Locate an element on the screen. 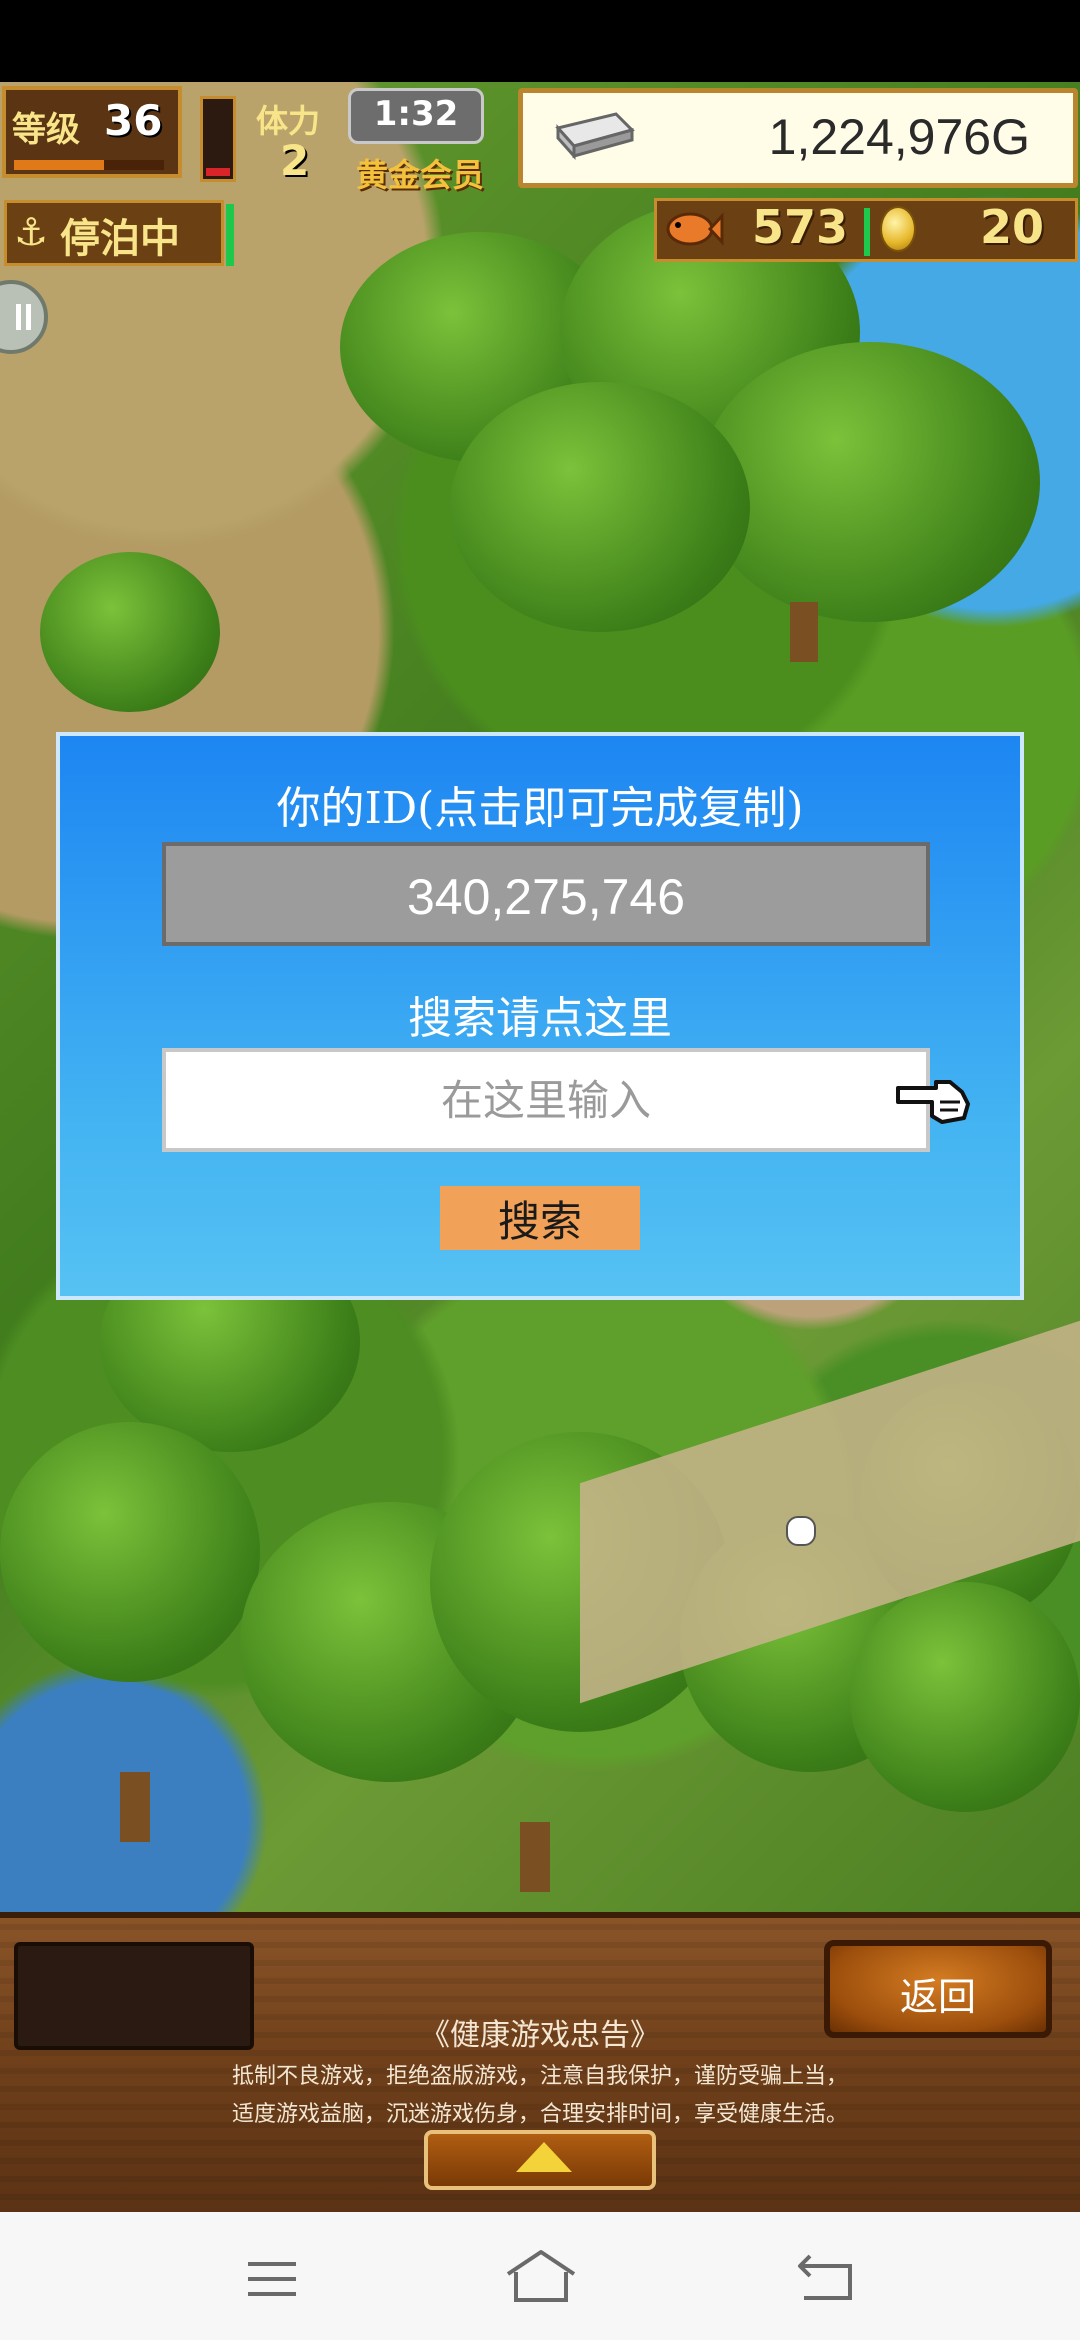 The width and height of the screenshot is (1080, 2340). id-title: 你的ID(点击即可完成复制) is located at coordinates (540, 808).